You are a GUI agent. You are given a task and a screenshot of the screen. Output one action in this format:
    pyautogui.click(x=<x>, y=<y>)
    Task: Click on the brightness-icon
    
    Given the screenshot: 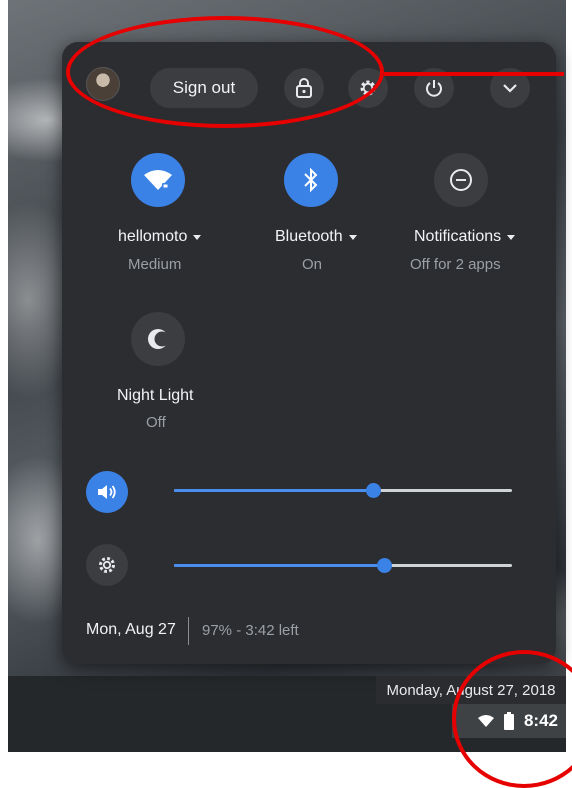 What is the action you would take?
    pyautogui.click(x=107, y=565)
    